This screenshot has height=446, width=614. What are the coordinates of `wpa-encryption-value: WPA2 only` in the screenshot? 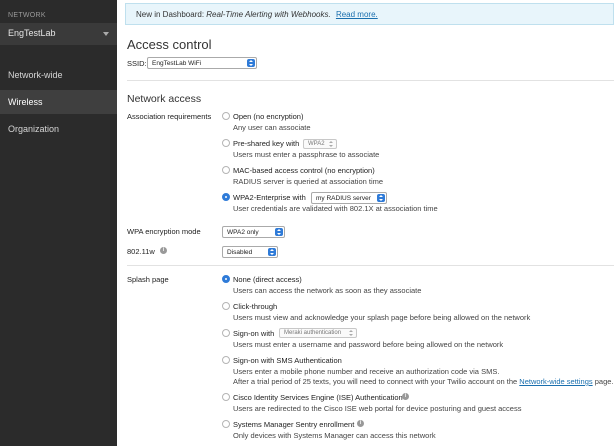 It's located at (243, 232).